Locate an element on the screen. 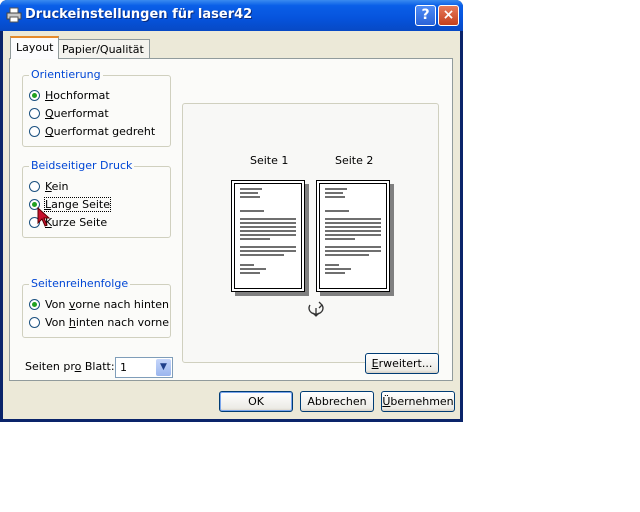 The height and width of the screenshot is (512, 640). option-label: Querformat gedreht is located at coordinates (100, 131).